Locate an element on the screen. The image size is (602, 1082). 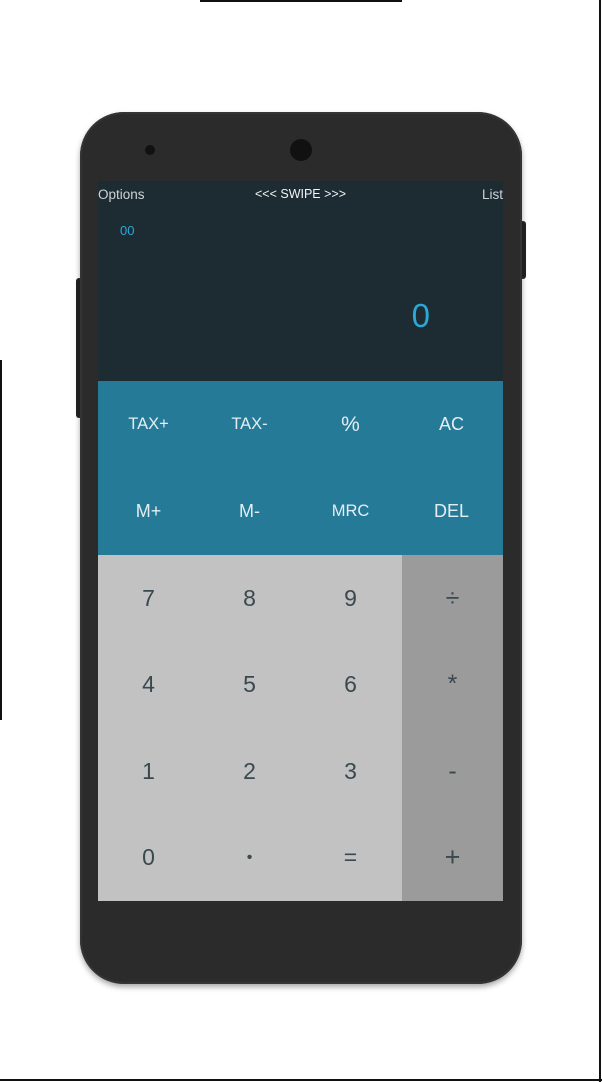
memory-value: 00 is located at coordinates (127, 230).